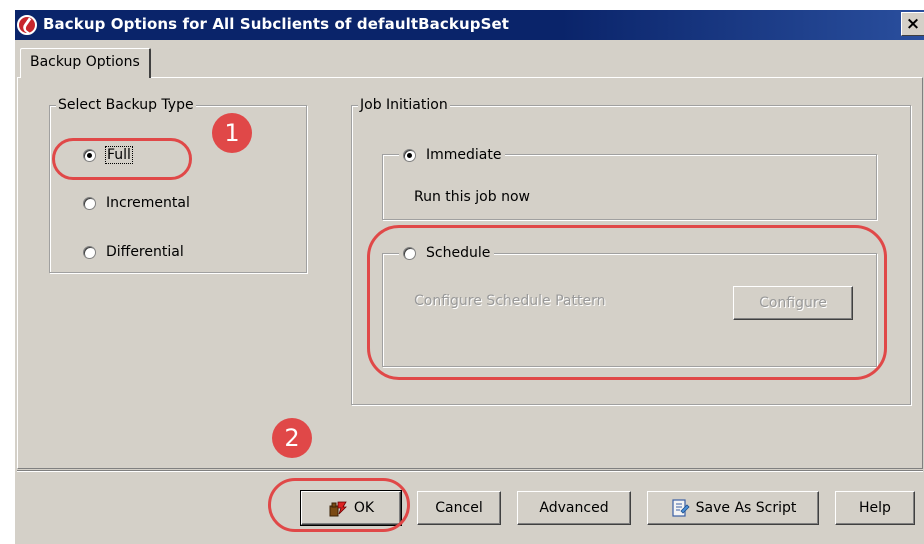  I want to click on tab-label: Backup Options, so click(85, 62).